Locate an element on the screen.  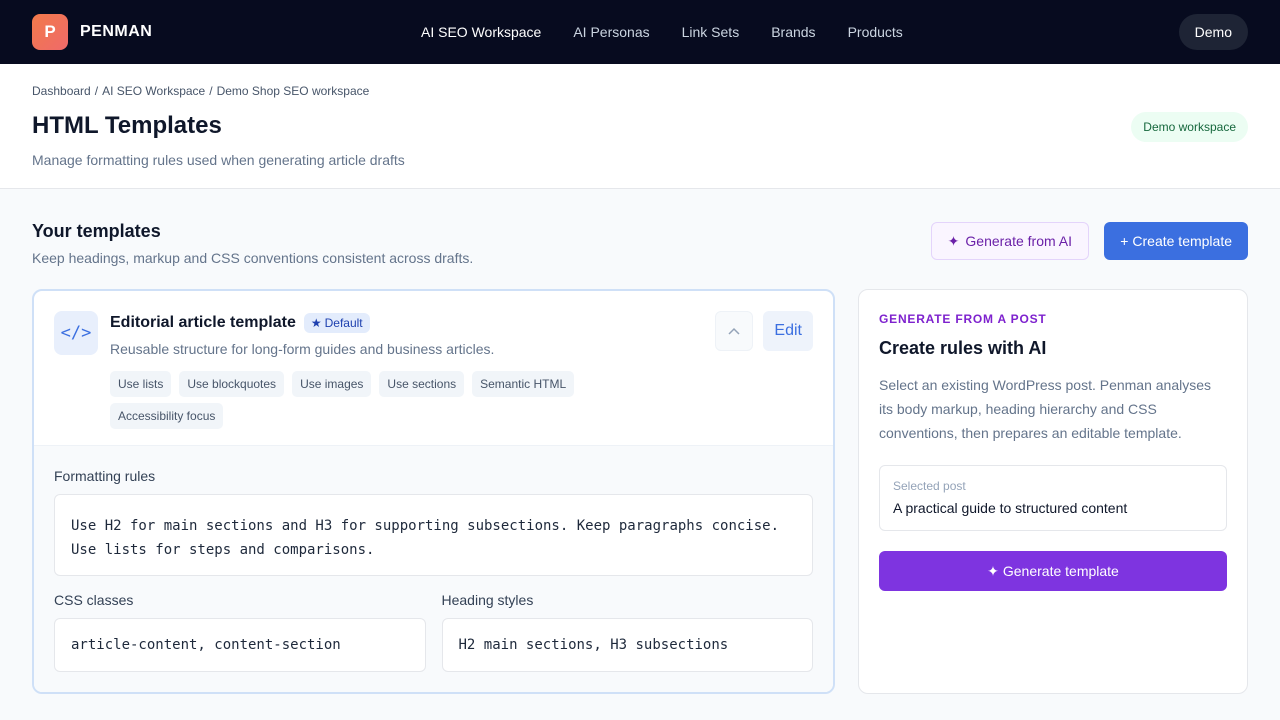
tag: Use images is located at coordinates (332, 384).